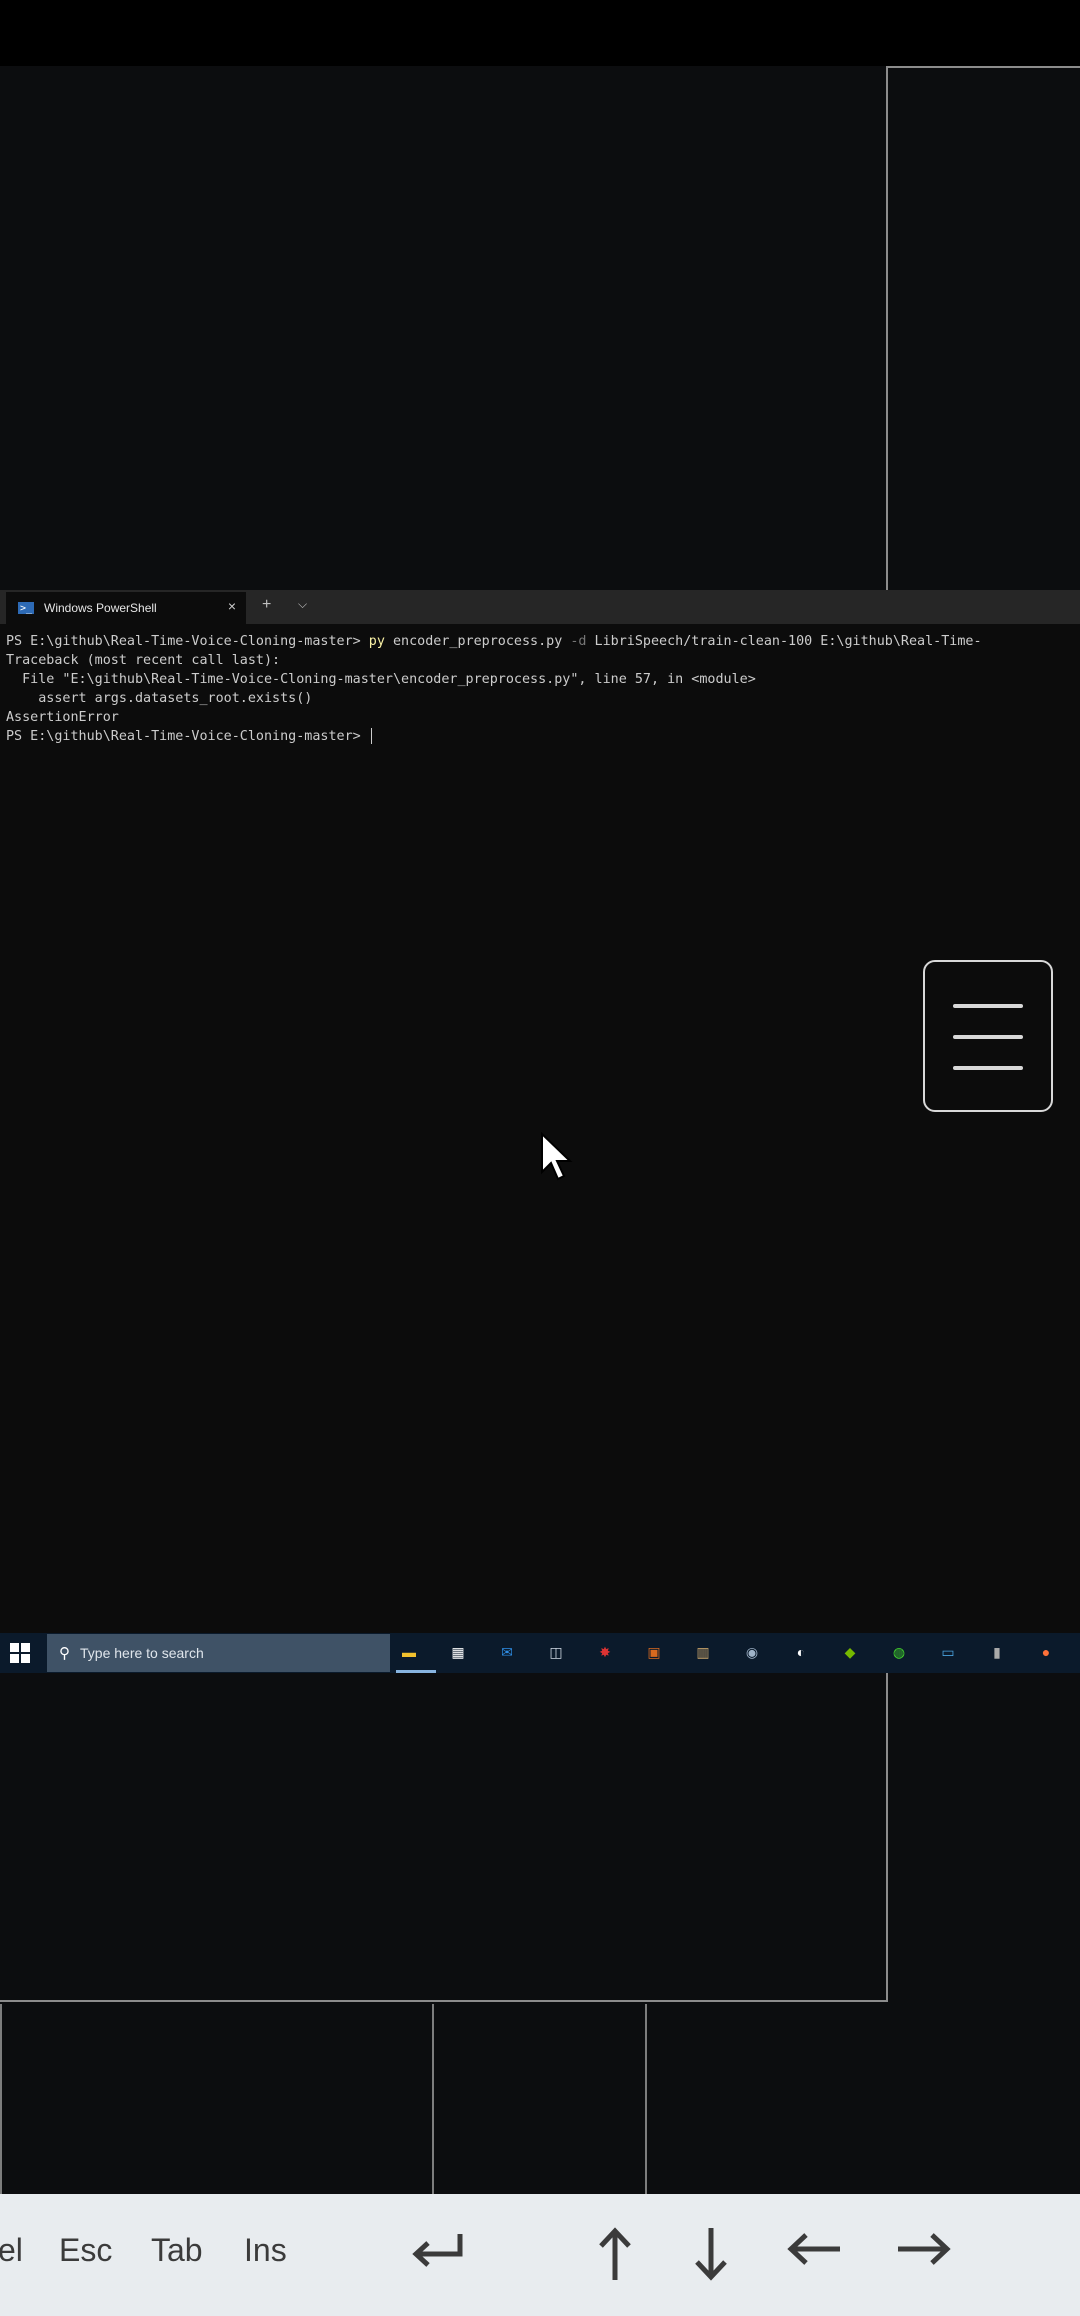 The width and height of the screenshot is (1080, 2316). I want to click on firefox-icon: ●, so click(1046, 1652).